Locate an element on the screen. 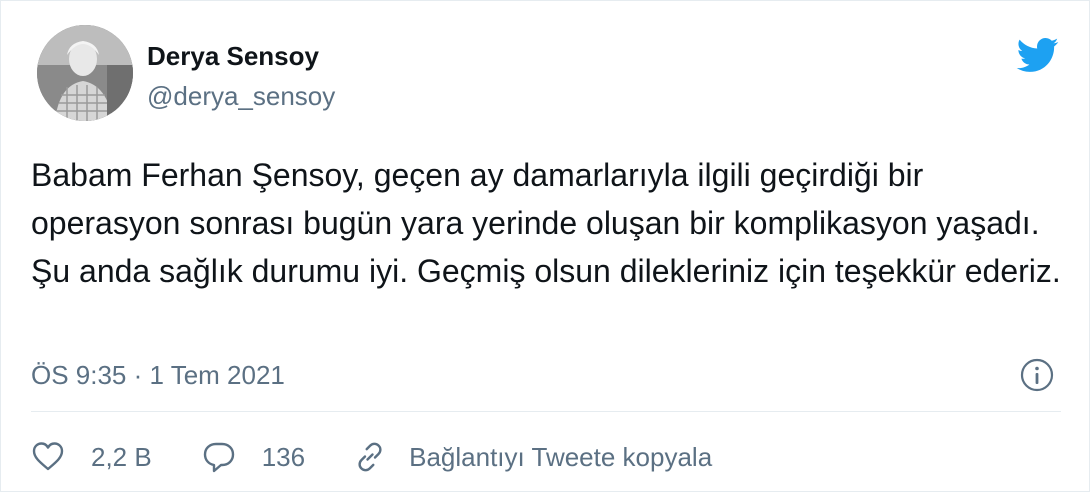 The width and height of the screenshot is (1090, 492). twitter-bird-icon is located at coordinates (1037, 55).